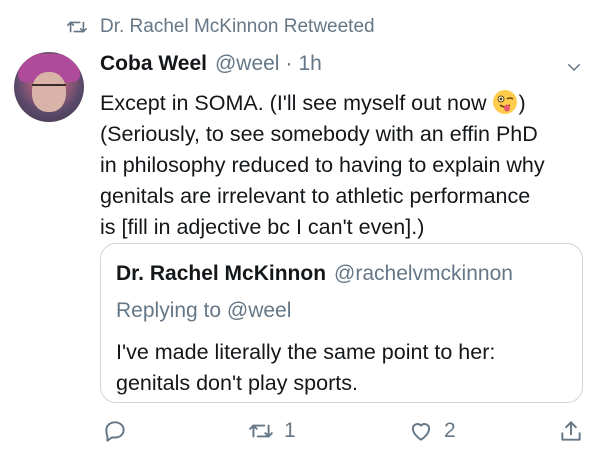  What do you see at coordinates (421, 432) in the screenshot?
I see `heart-icon` at bounding box center [421, 432].